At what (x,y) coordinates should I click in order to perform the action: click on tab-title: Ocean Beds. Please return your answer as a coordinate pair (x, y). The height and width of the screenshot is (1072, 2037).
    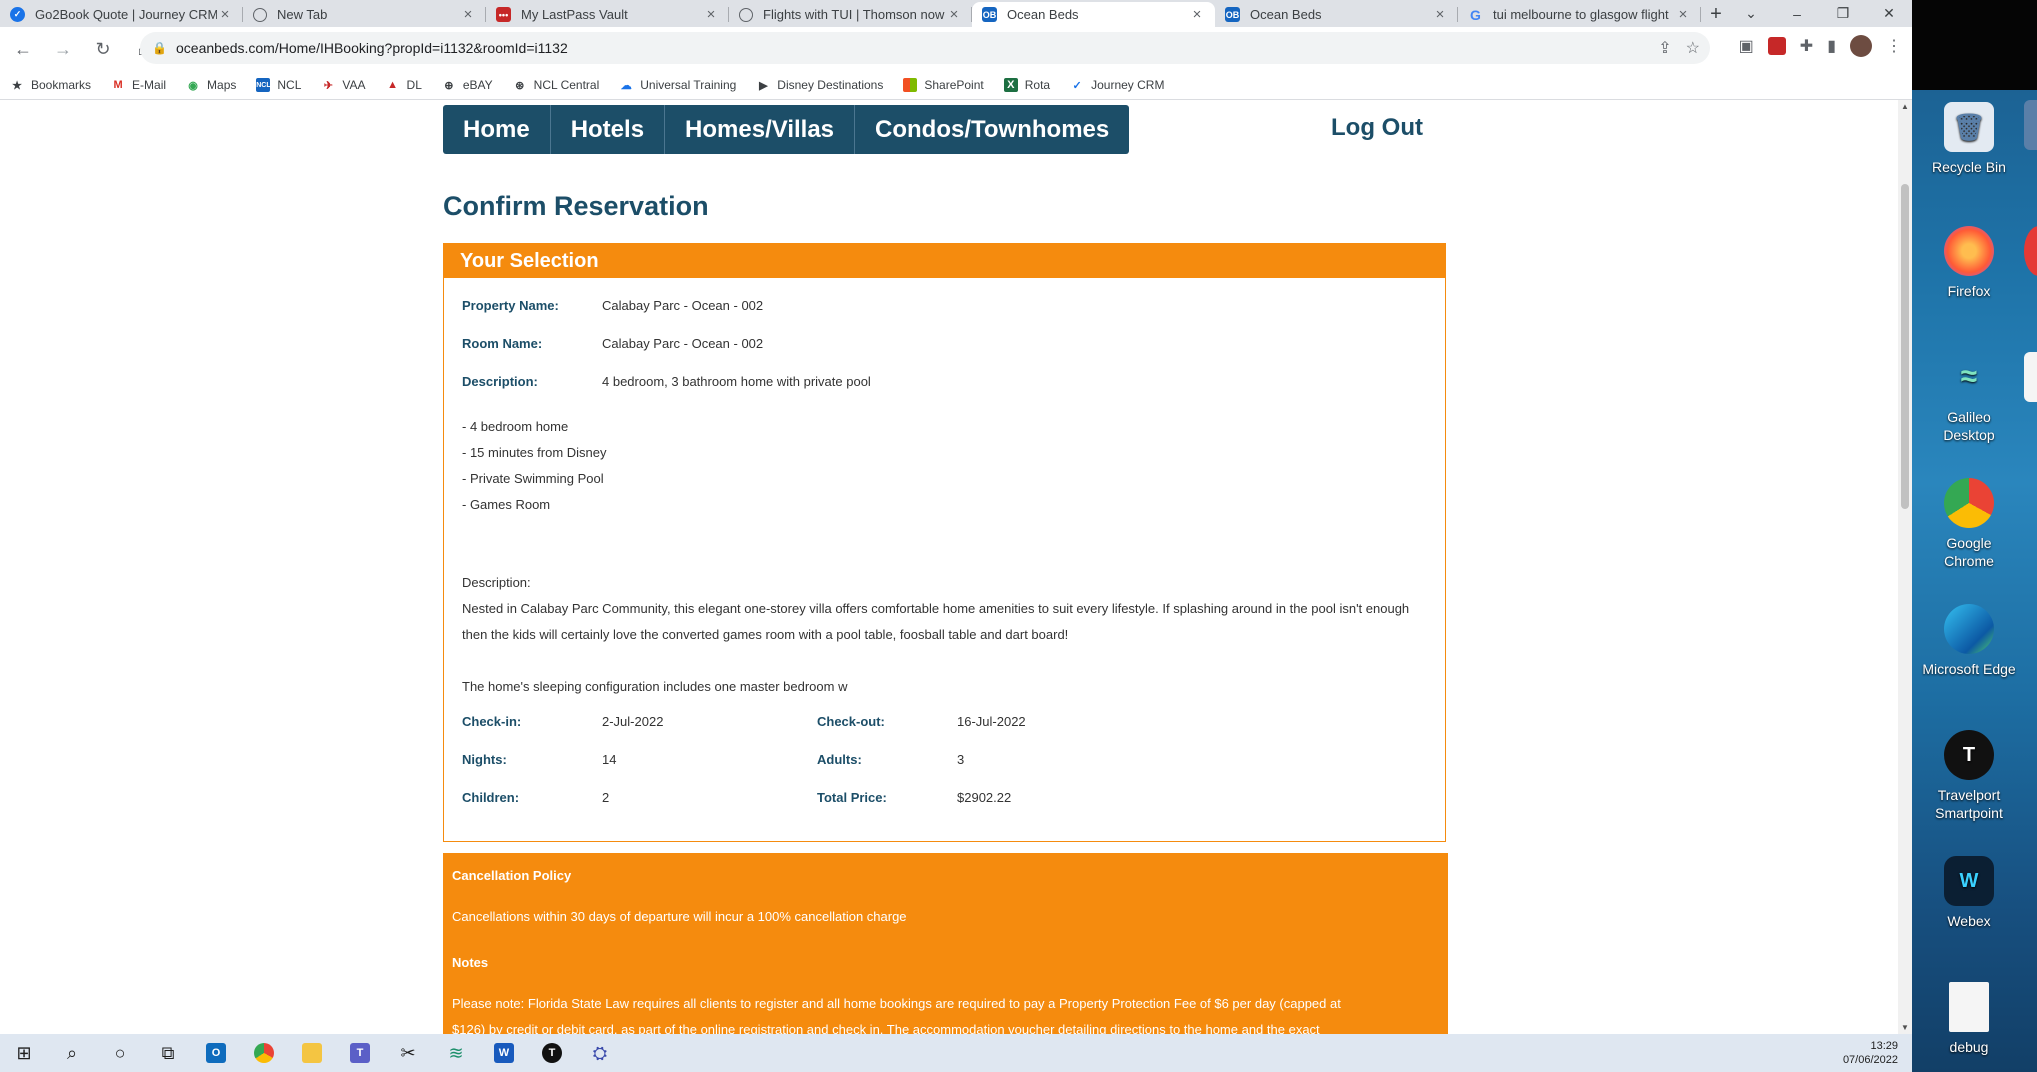
    Looking at the image, I should click on (1286, 14).